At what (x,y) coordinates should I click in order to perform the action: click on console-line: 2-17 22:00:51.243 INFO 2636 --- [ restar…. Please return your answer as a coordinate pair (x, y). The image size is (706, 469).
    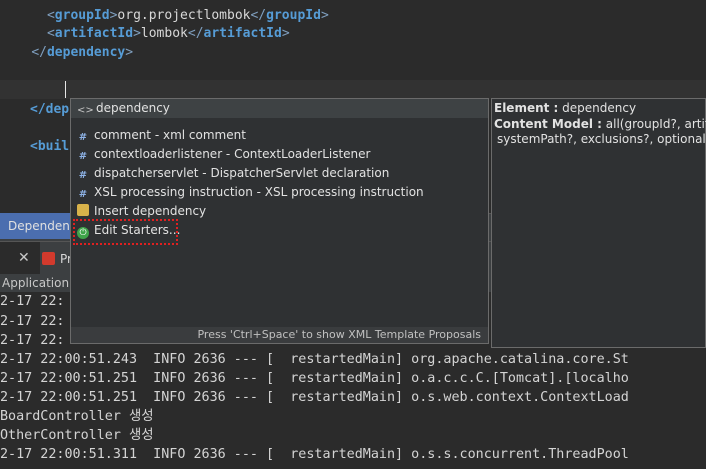
    Looking at the image, I should click on (314, 359).